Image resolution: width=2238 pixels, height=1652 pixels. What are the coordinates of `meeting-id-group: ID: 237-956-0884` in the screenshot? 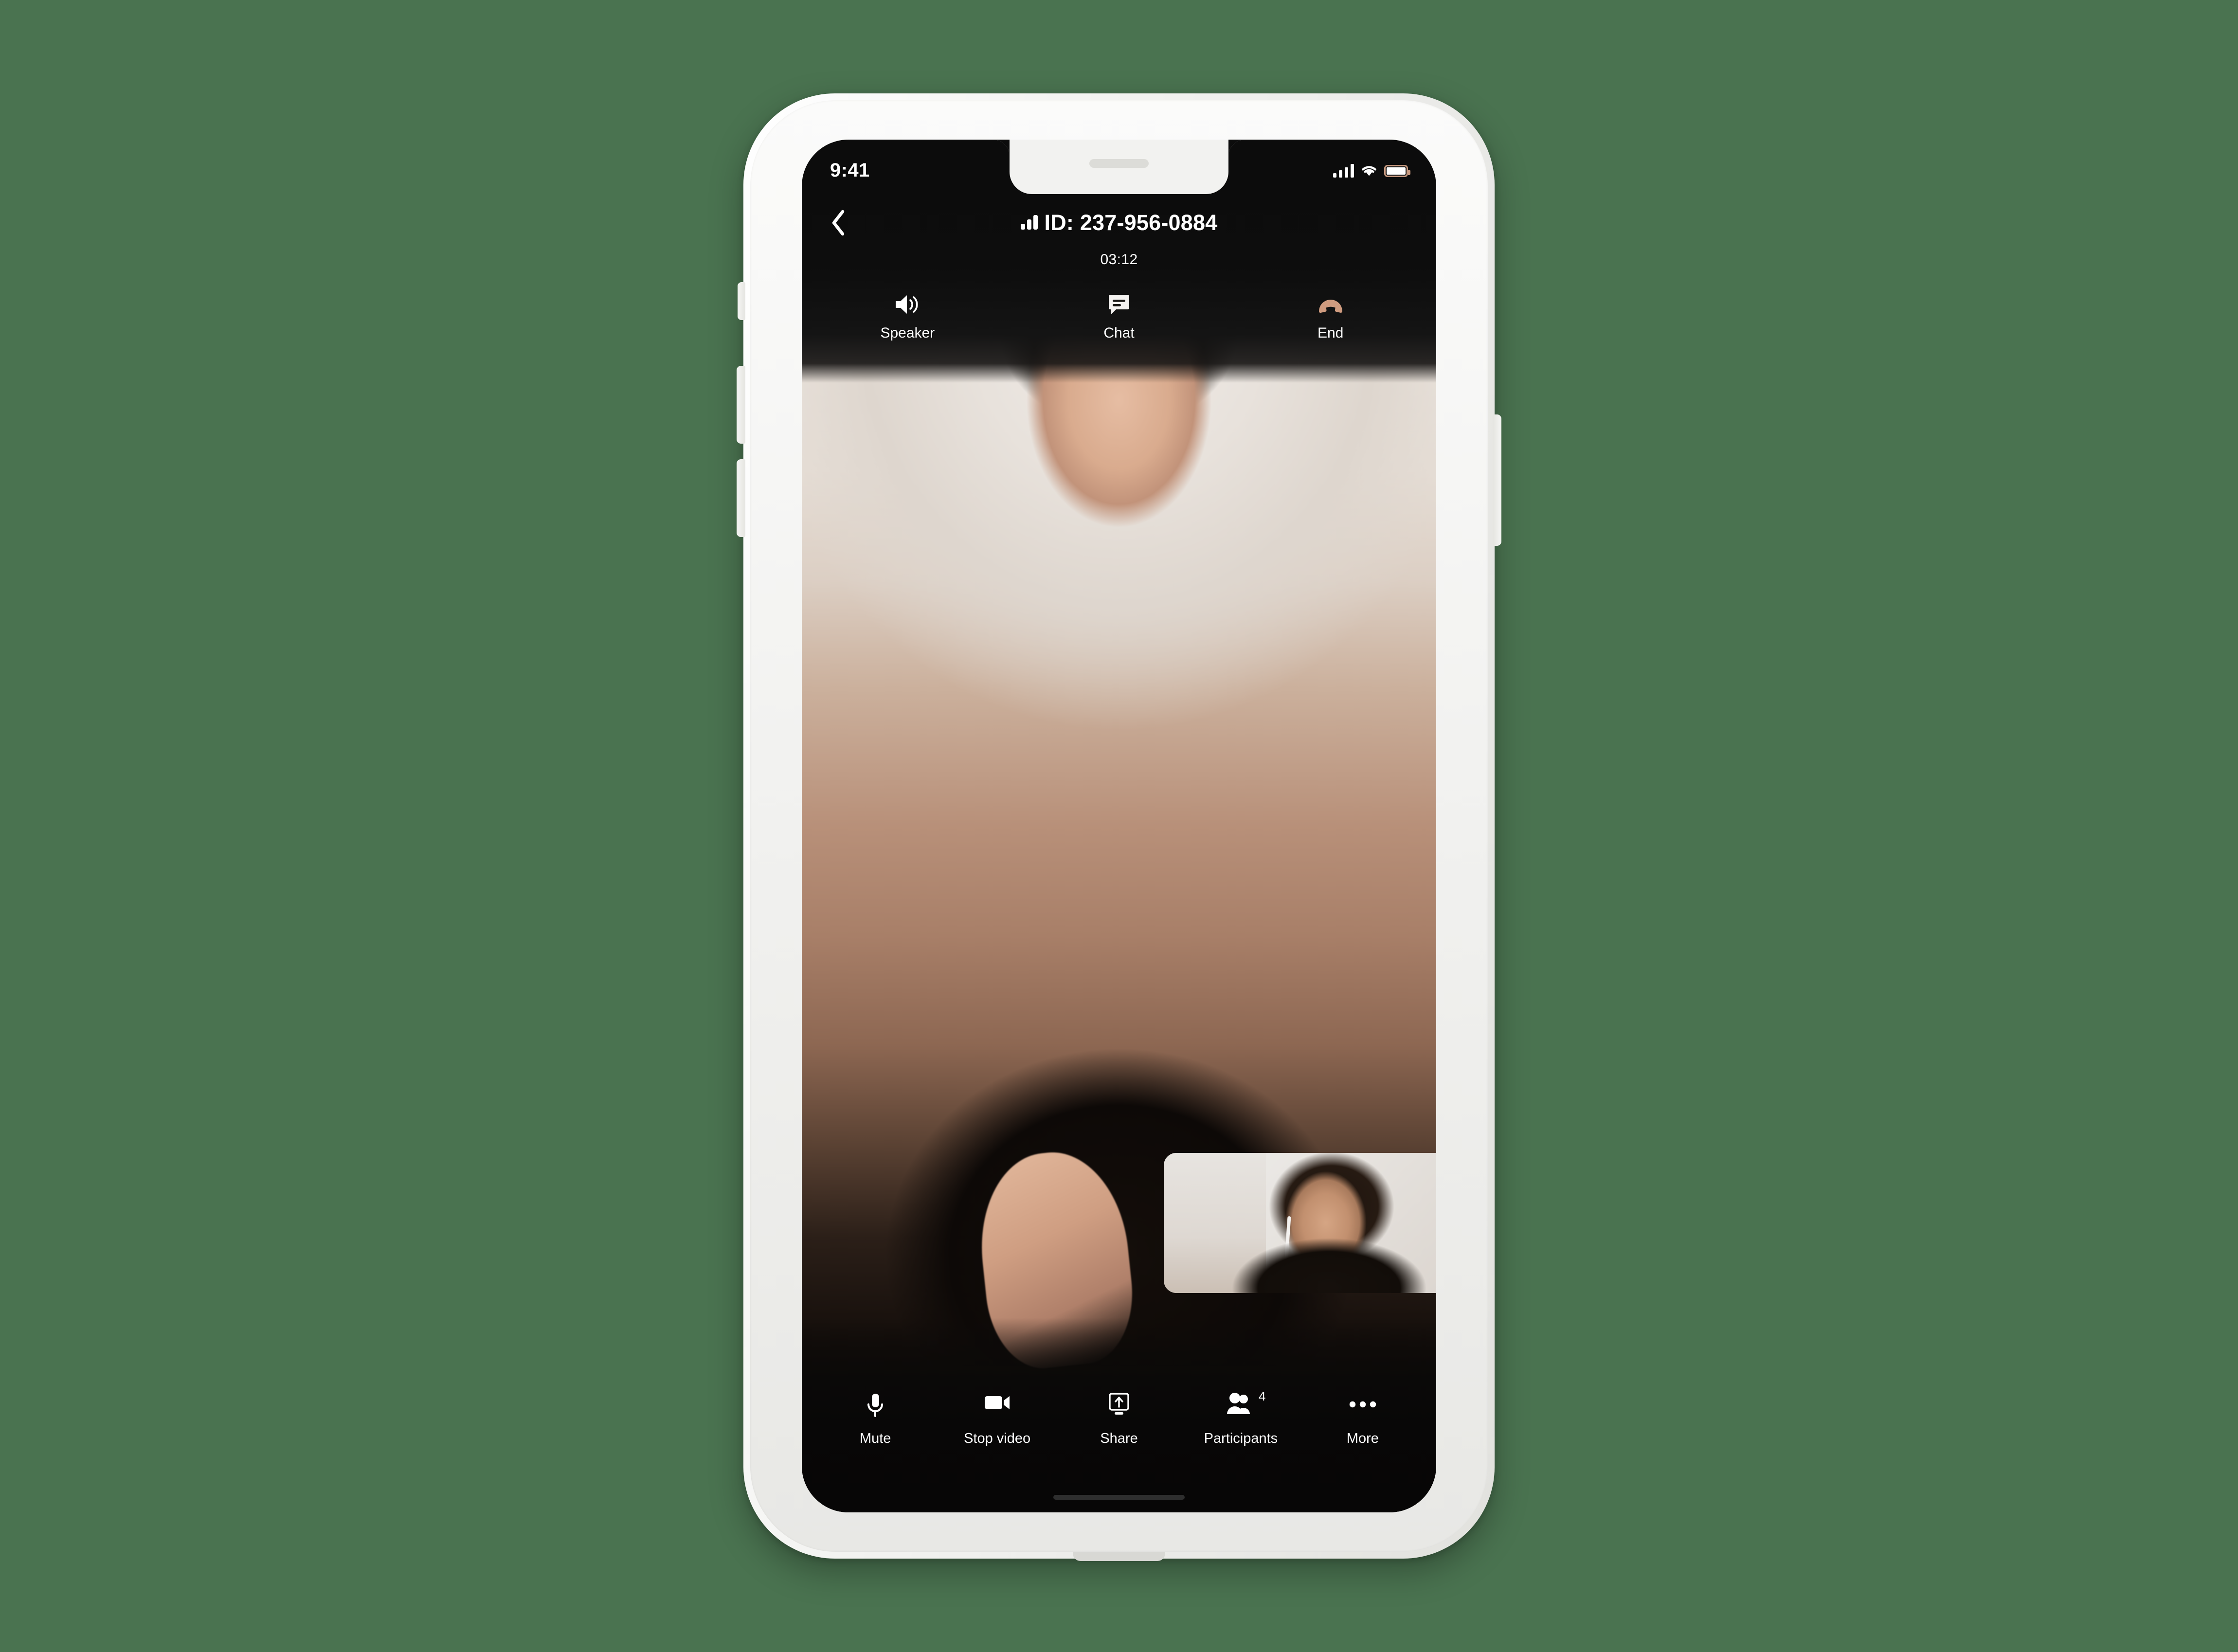 It's located at (1119, 222).